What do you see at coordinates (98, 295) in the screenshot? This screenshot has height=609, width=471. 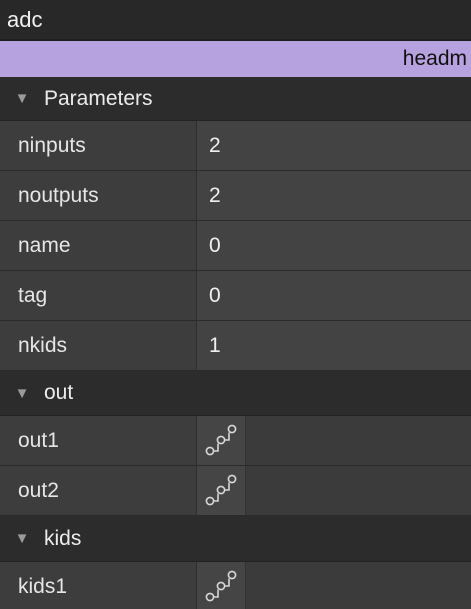 I see `param-name: tag` at bounding box center [98, 295].